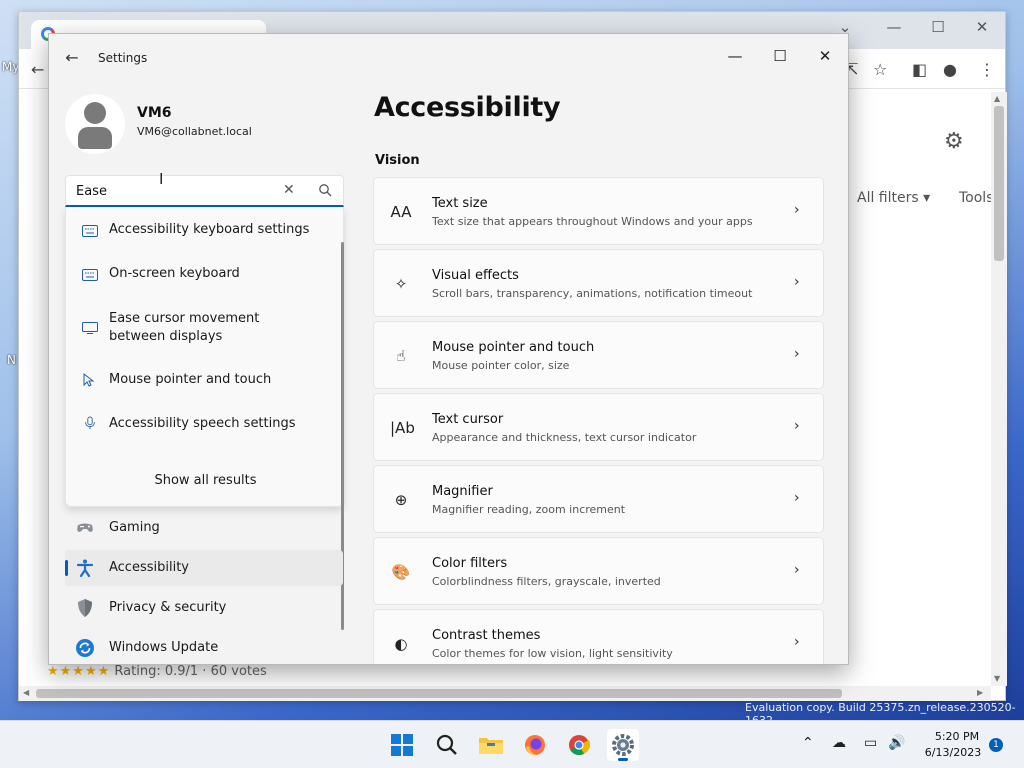 Image resolution: width=1024 pixels, height=768 pixels. What do you see at coordinates (402, 745) in the screenshot?
I see `start-button` at bounding box center [402, 745].